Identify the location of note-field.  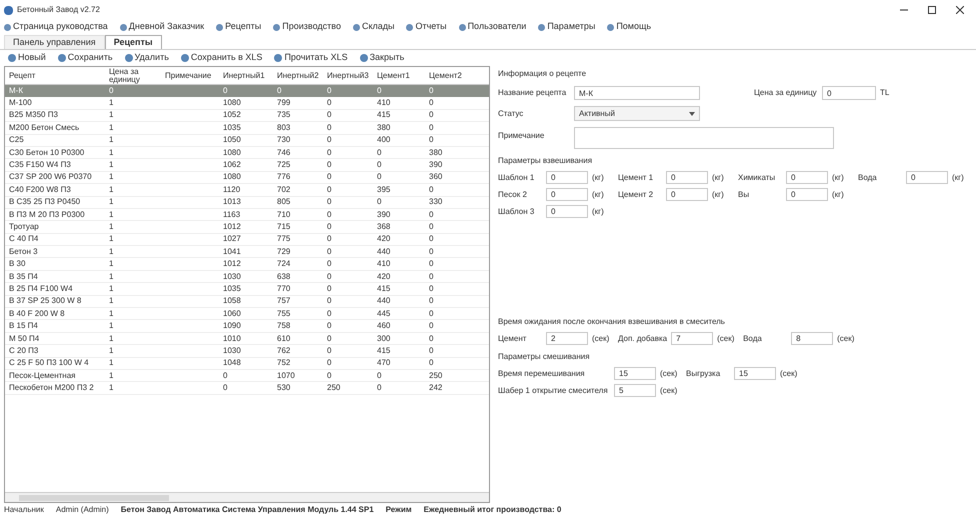
(704, 138).